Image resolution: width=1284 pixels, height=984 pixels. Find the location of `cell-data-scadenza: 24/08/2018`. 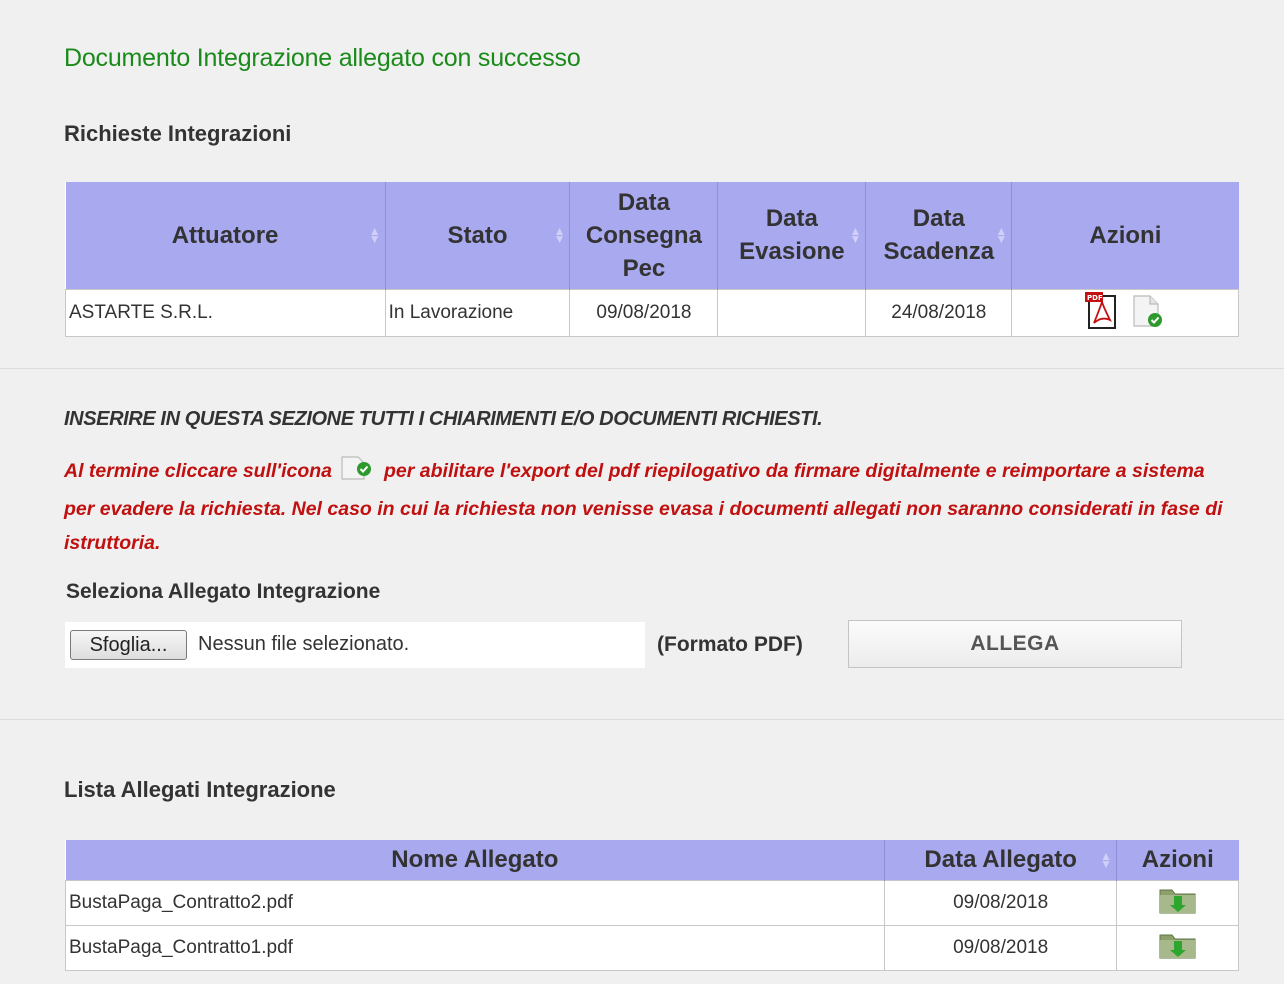

cell-data-scadenza: 24/08/2018 is located at coordinates (939, 312).